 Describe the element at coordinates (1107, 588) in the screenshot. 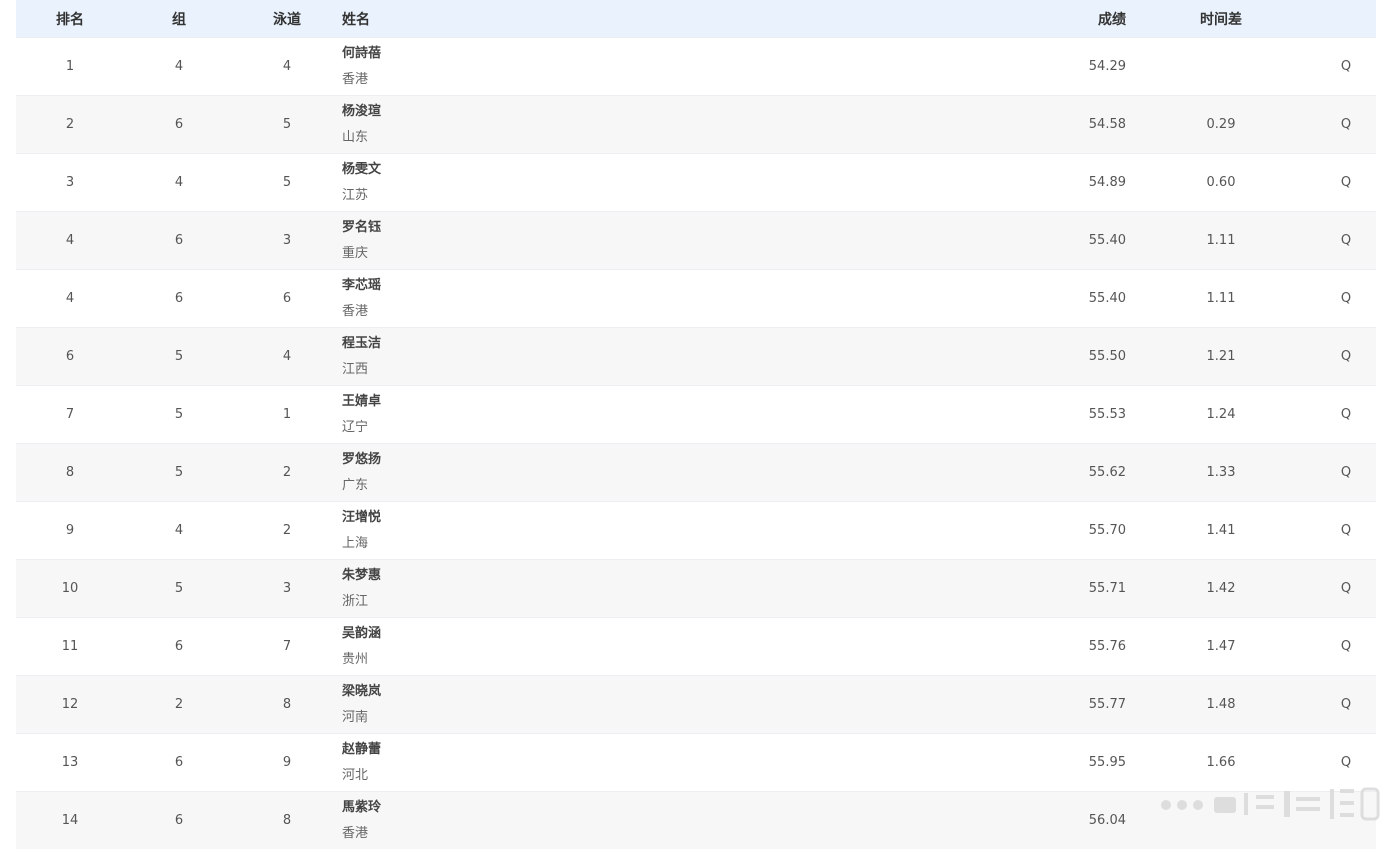

I see `time-cell: 55.71` at that location.